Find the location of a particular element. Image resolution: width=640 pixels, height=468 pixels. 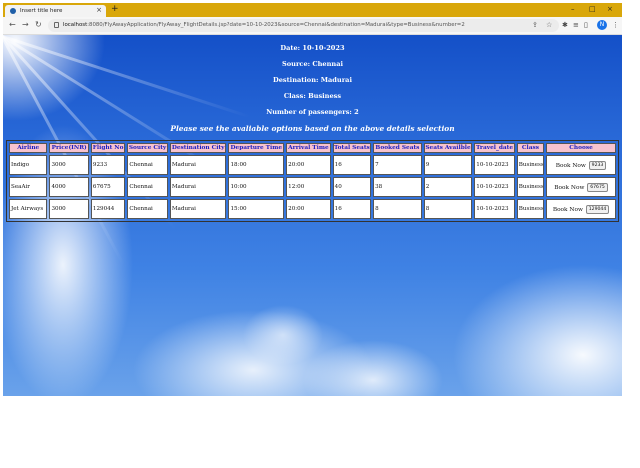

tab-strip: Insert title here × + – □ × is located at coordinates (312, 10).